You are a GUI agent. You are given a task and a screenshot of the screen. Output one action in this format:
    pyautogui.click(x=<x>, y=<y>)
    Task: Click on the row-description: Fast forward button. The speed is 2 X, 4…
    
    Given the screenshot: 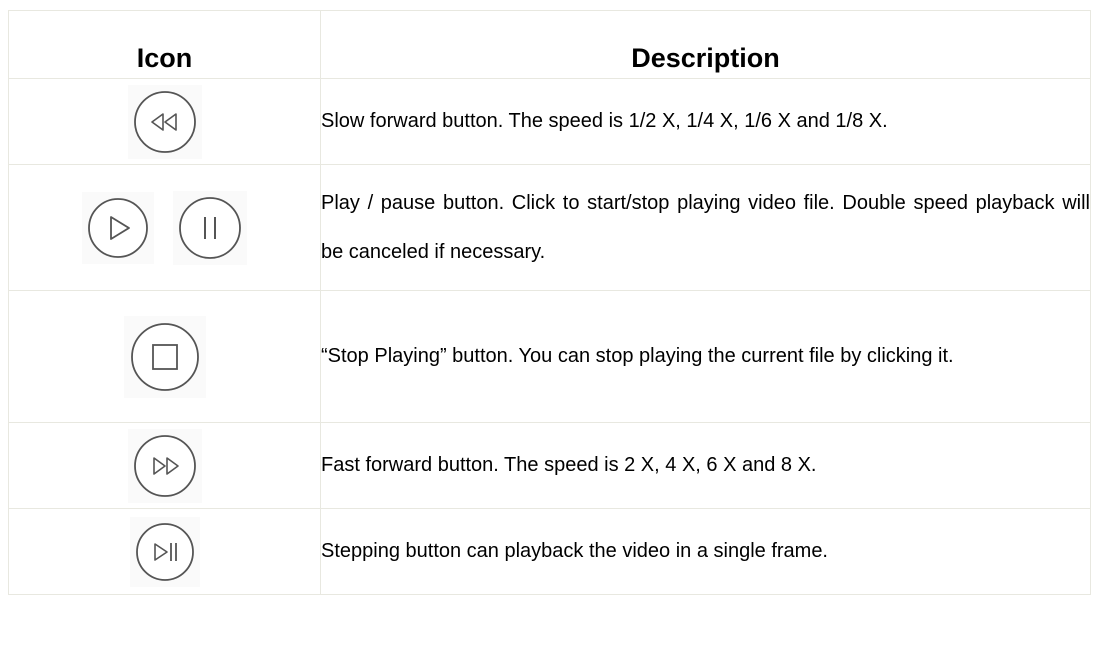 What is the action you would take?
    pyautogui.click(x=705, y=465)
    